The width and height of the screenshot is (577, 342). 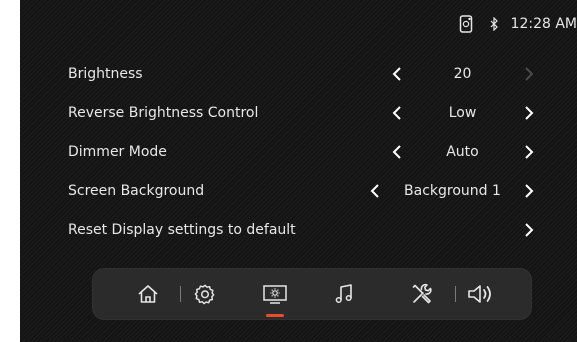 I want to click on increase-brightness-button, so click(x=529, y=74).